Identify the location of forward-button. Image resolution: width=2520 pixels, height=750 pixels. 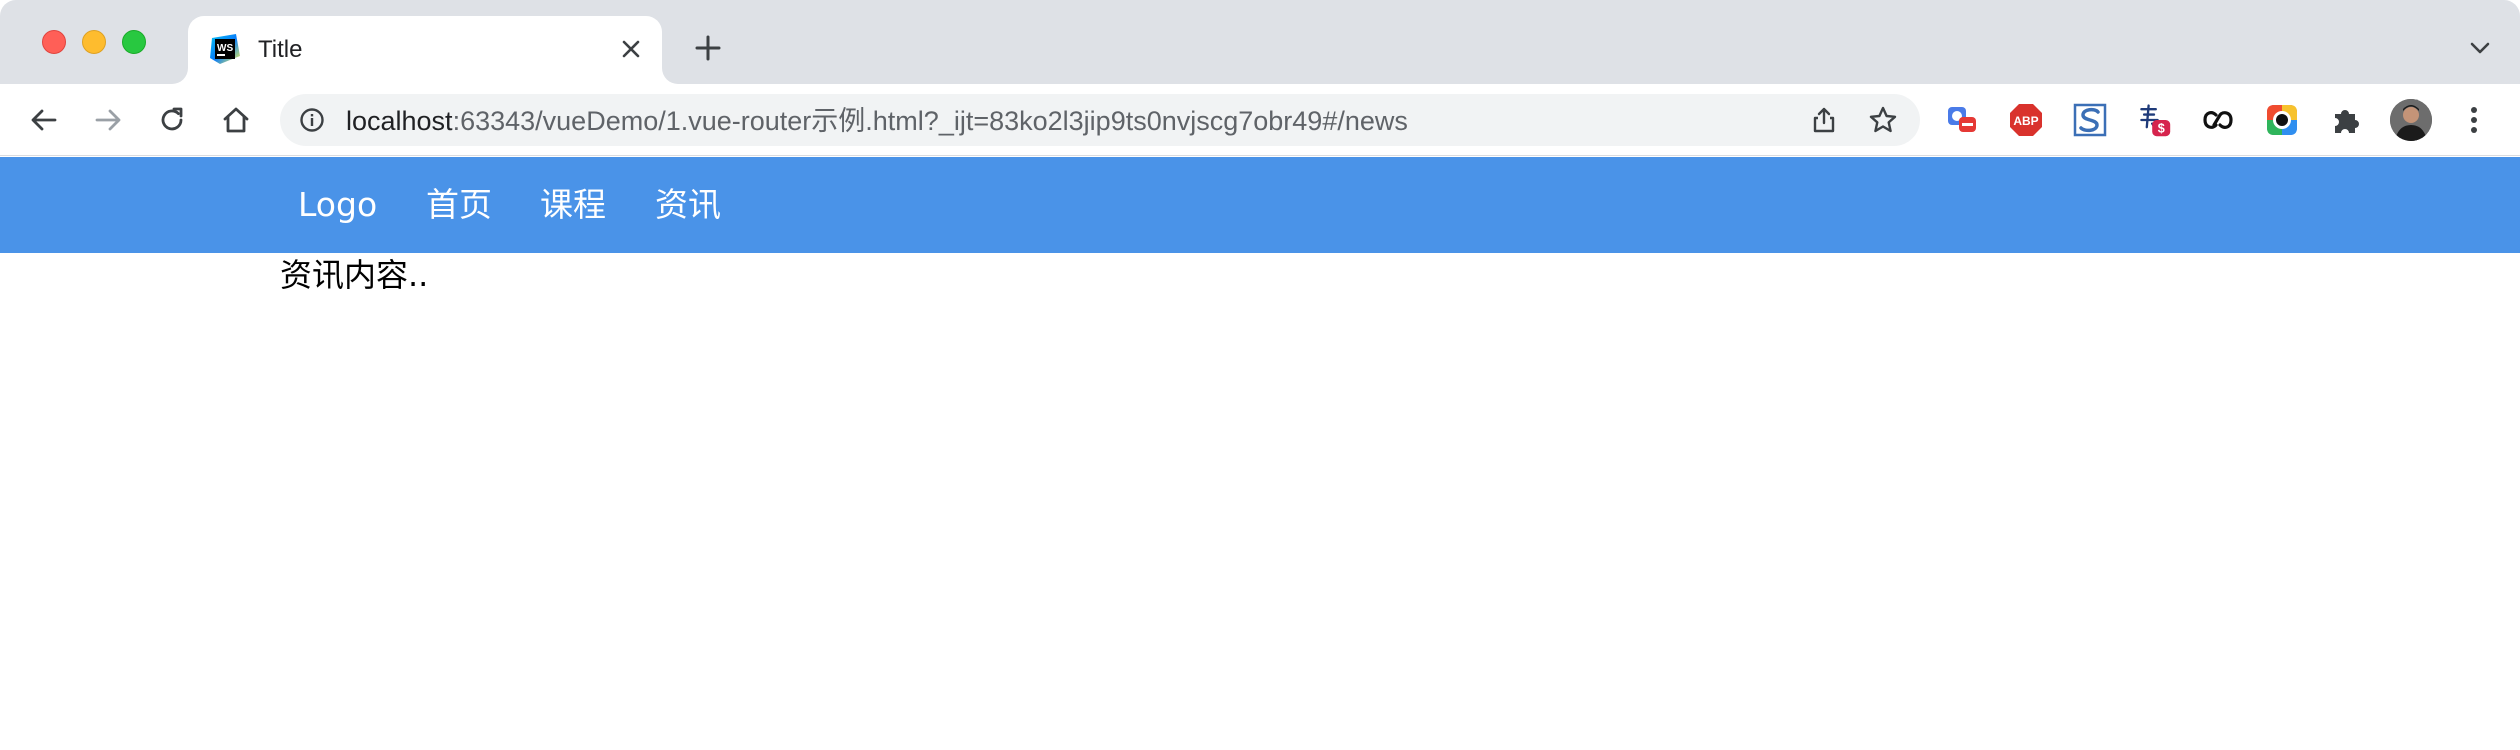
(108, 120).